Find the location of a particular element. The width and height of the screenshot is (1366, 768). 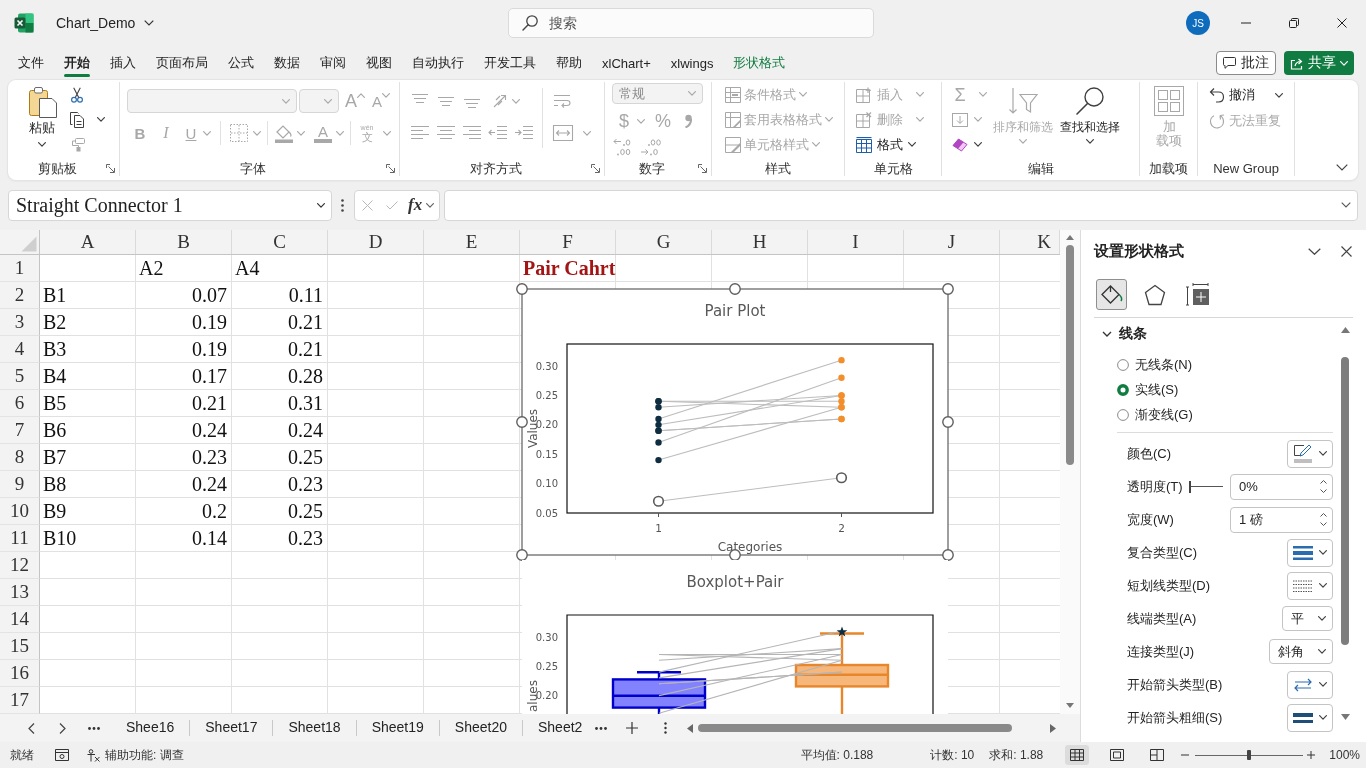

property-label: 开始箭头类型(B) is located at coordinates (1175, 684).